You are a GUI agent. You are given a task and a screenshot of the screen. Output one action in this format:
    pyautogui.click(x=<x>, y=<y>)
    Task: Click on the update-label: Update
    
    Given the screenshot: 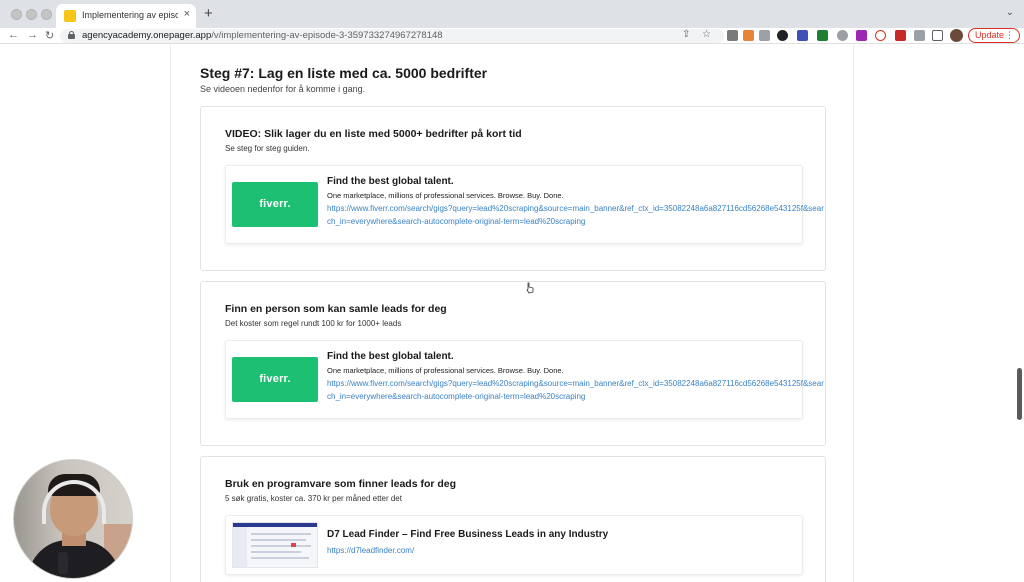 What is the action you would take?
    pyautogui.click(x=990, y=35)
    